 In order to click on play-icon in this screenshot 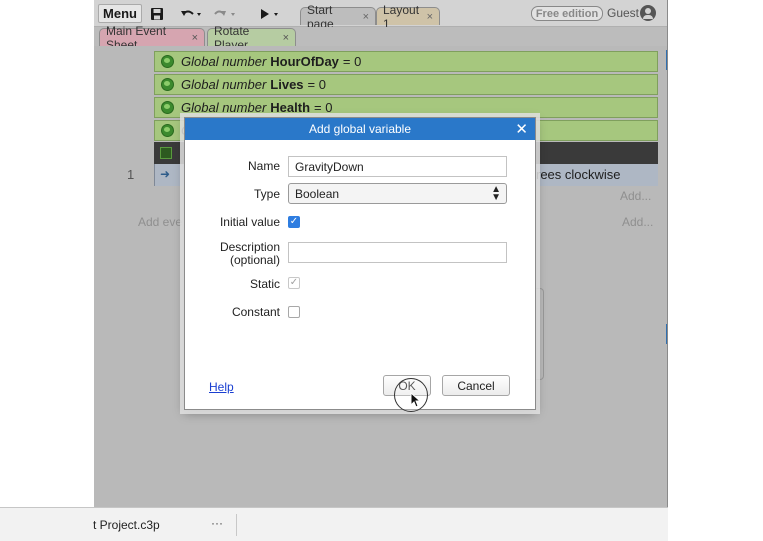, I will do `click(269, 13)`.